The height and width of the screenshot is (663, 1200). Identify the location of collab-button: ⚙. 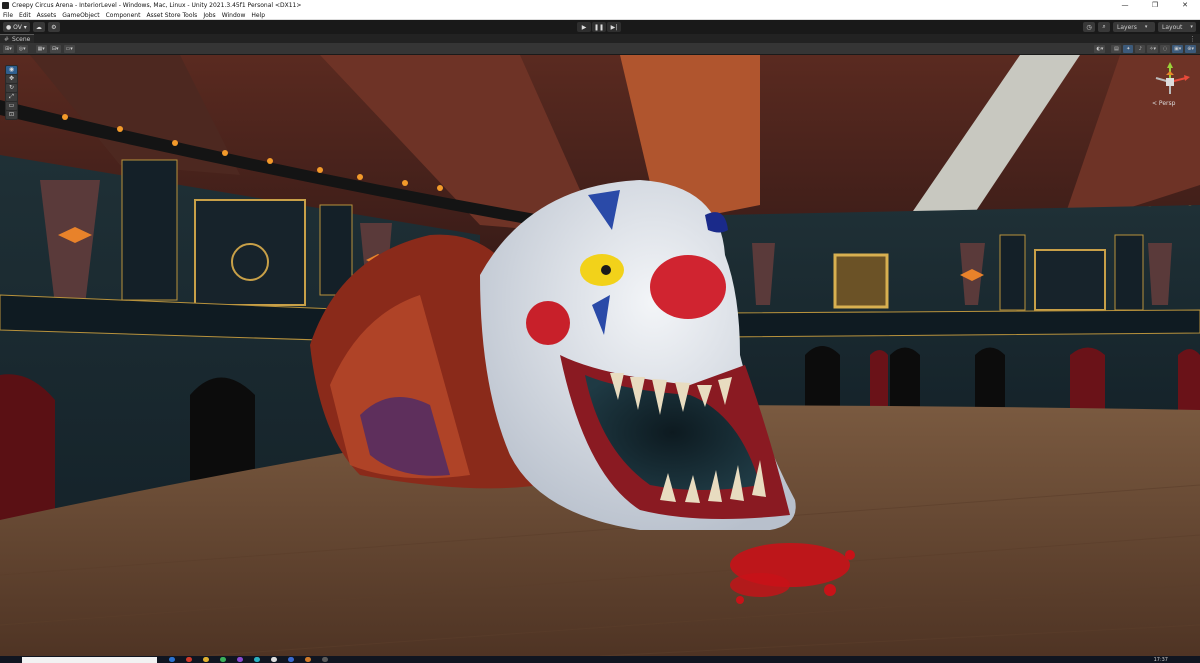
(53, 27).